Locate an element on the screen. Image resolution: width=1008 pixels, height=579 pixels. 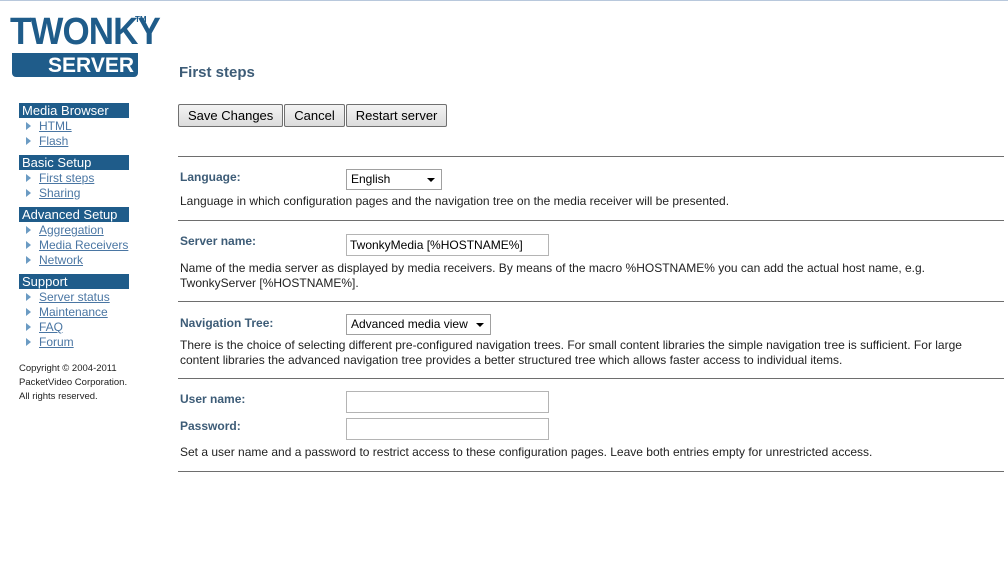
menu-group-media-browser: Media Browser HTML Flash is located at coordinates (84, 126).